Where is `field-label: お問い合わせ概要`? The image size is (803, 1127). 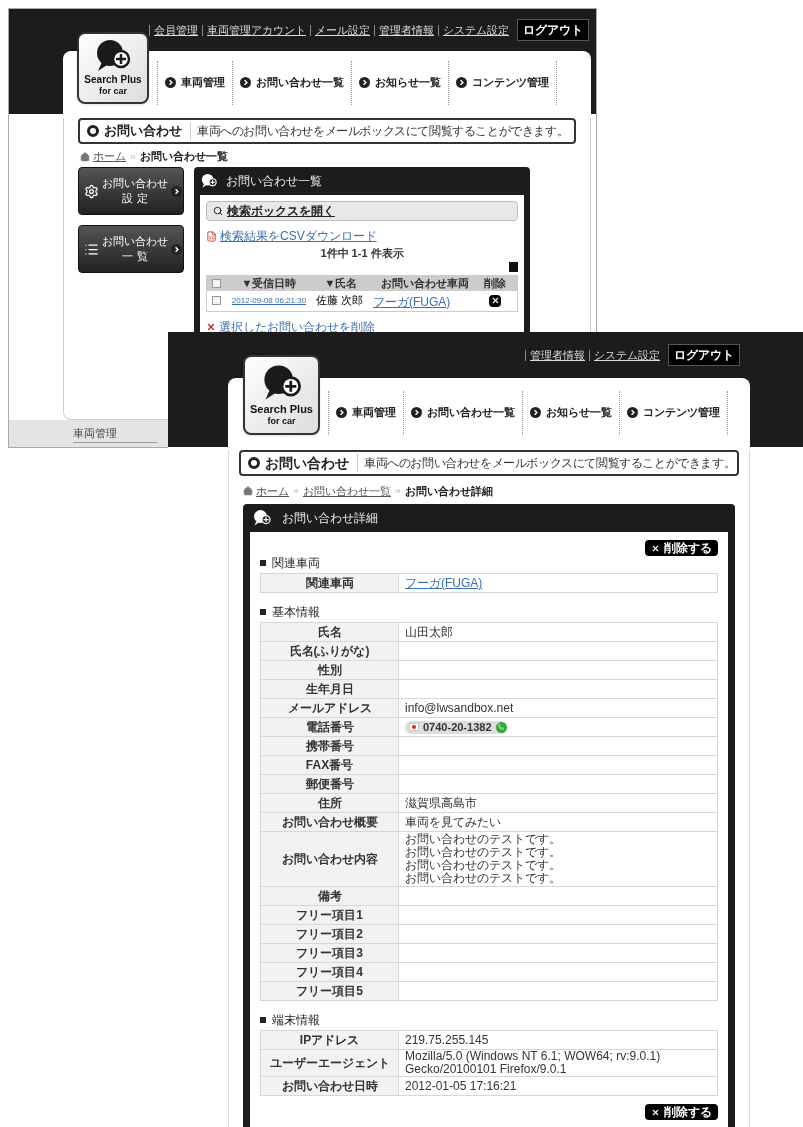 field-label: お問い合わせ概要 is located at coordinates (330, 822).